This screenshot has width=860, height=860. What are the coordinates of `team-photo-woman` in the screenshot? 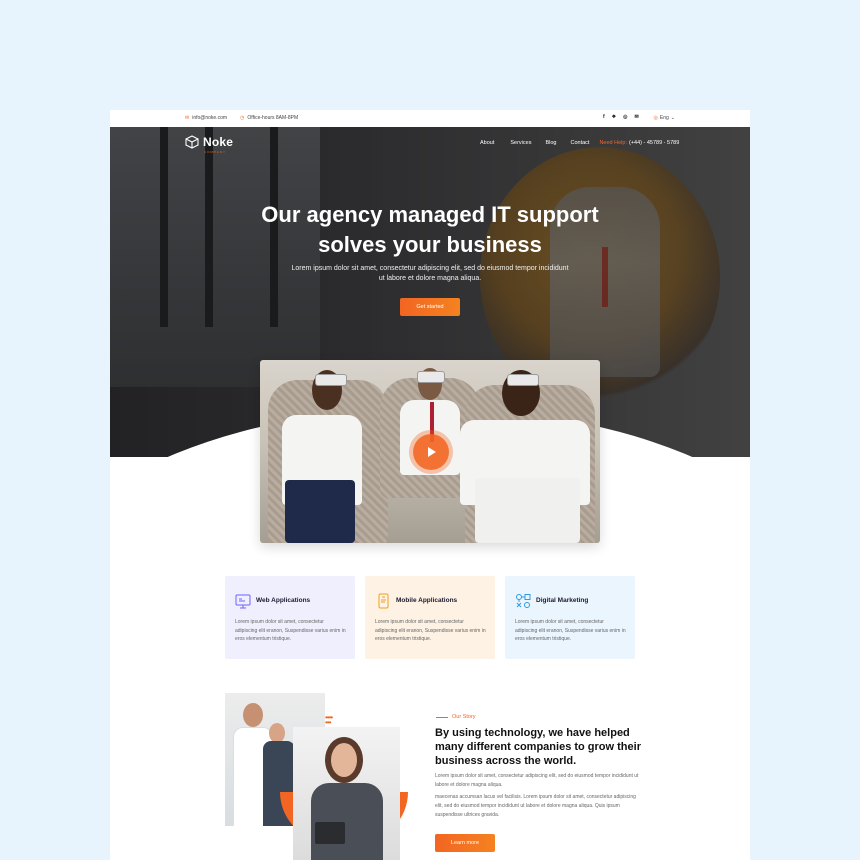 It's located at (346, 793).